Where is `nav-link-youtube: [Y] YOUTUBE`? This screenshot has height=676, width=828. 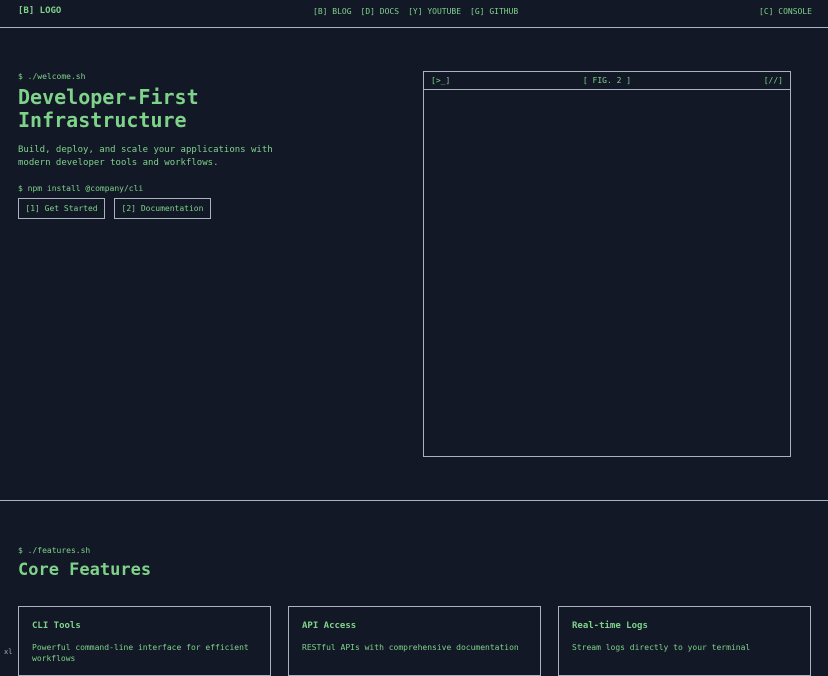
nav-link-youtube: [Y] YOUTUBE is located at coordinates (434, 11).